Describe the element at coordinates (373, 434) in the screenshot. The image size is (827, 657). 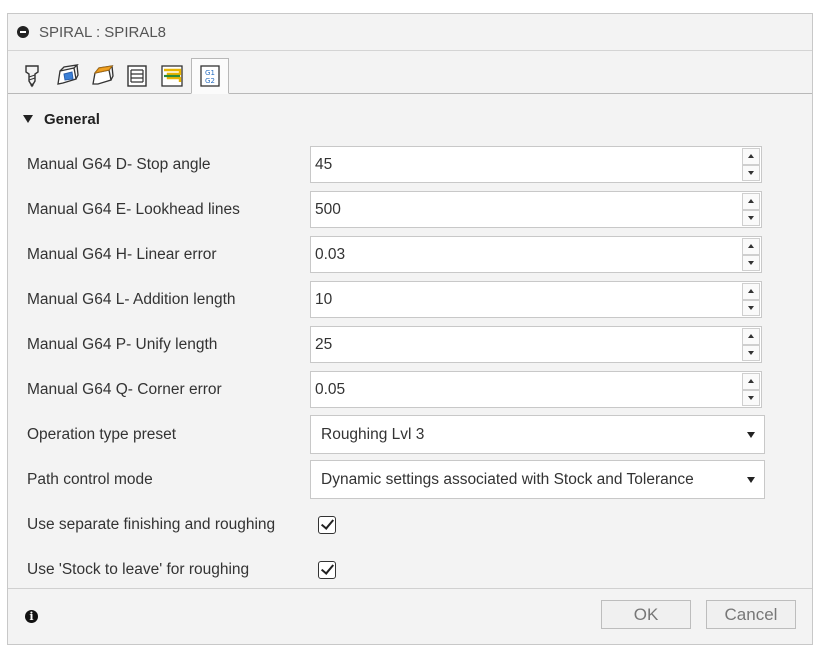
I see `select-value: Roughing Lvl 3` at that location.